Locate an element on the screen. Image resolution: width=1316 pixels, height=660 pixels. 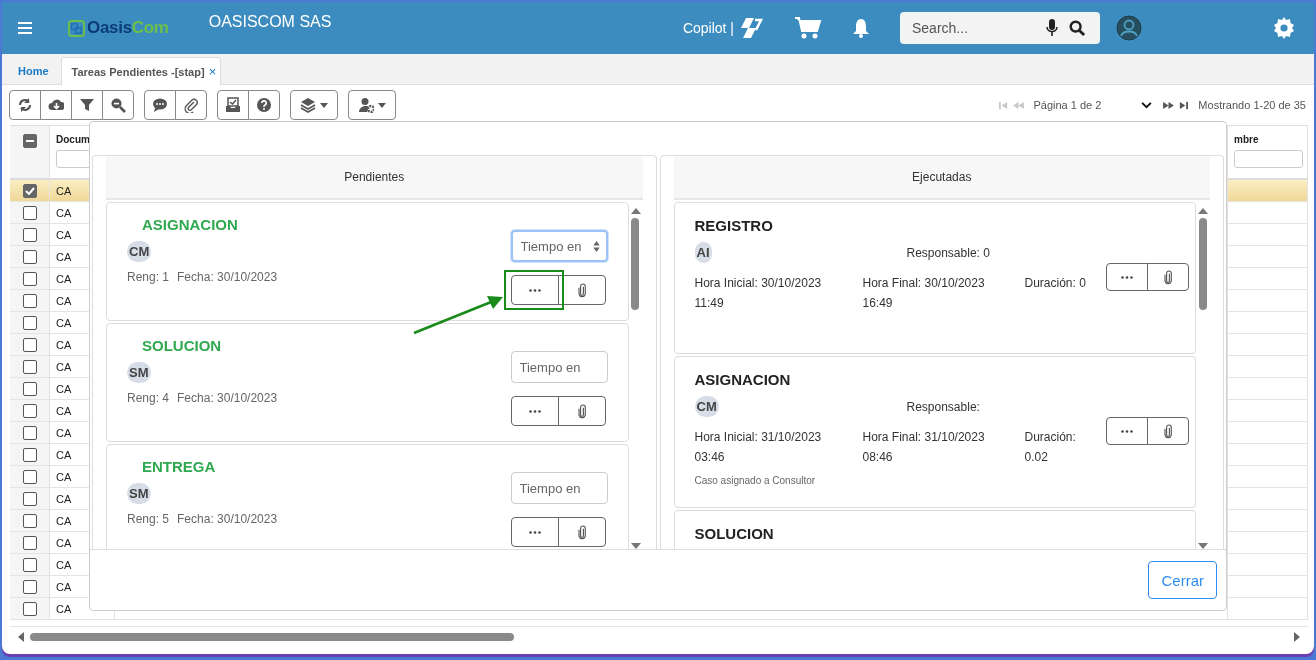
help-icon is located at coordinates (264, 105).